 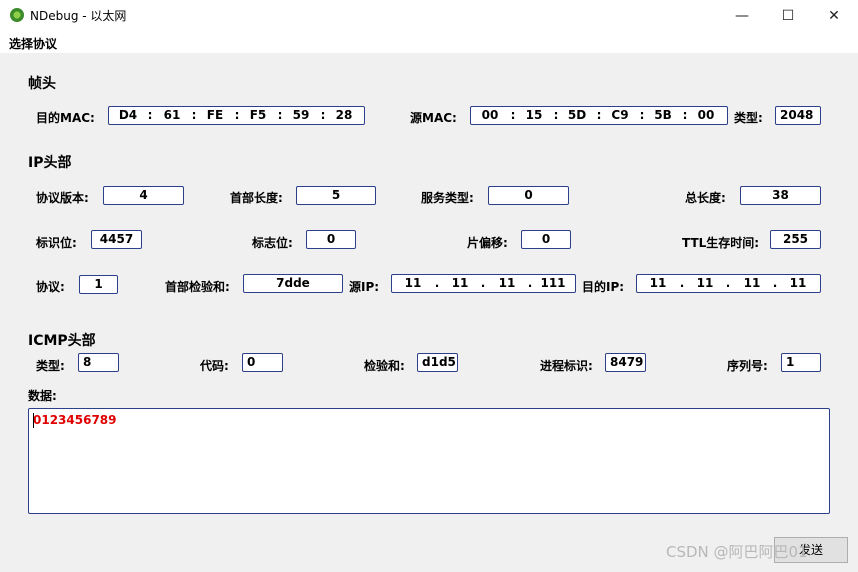 What do you see at coordinates (65, 118) in the screenshot?
I see `dst-mac-label: 目的MAC:` at bounding box center [65, 118].